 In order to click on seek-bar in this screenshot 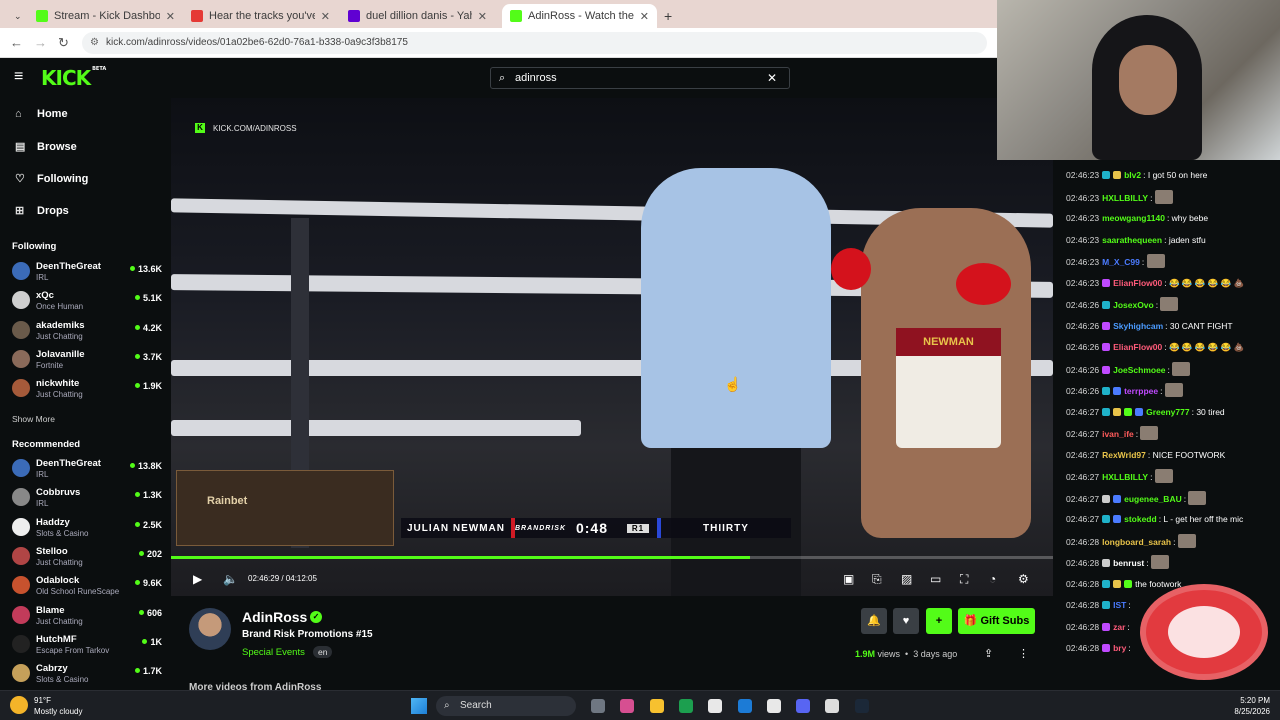, I will do `click(612, 557)`.